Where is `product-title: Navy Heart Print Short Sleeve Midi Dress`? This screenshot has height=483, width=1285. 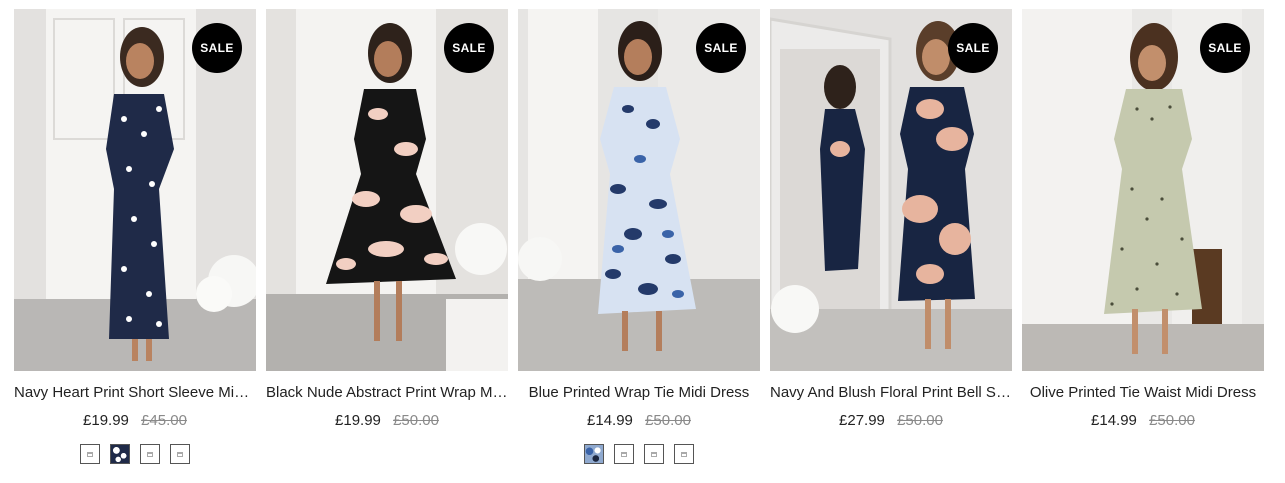
product-title: Navy Heart Print Short Sleeve Midi Dress is located at coordinates (135, 393).